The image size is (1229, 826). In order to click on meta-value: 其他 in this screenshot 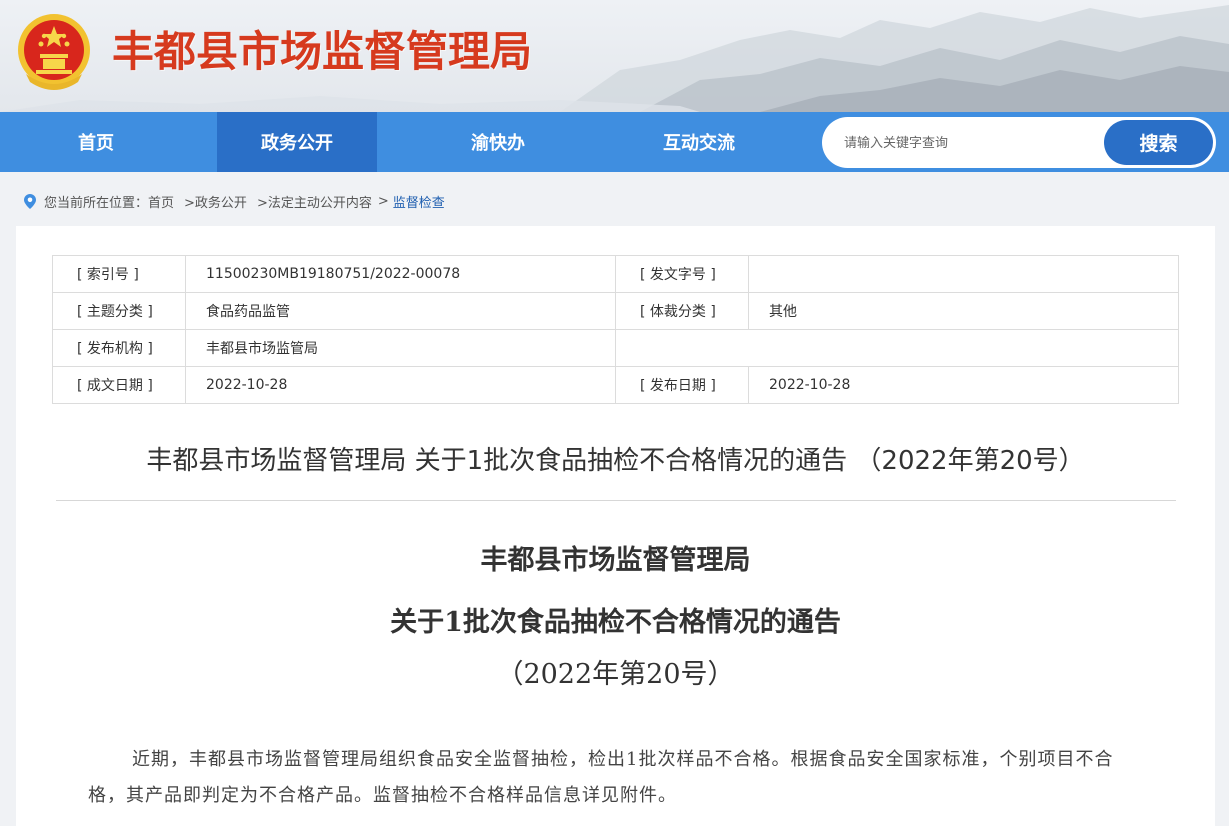, I will do `click(963, 311)`.